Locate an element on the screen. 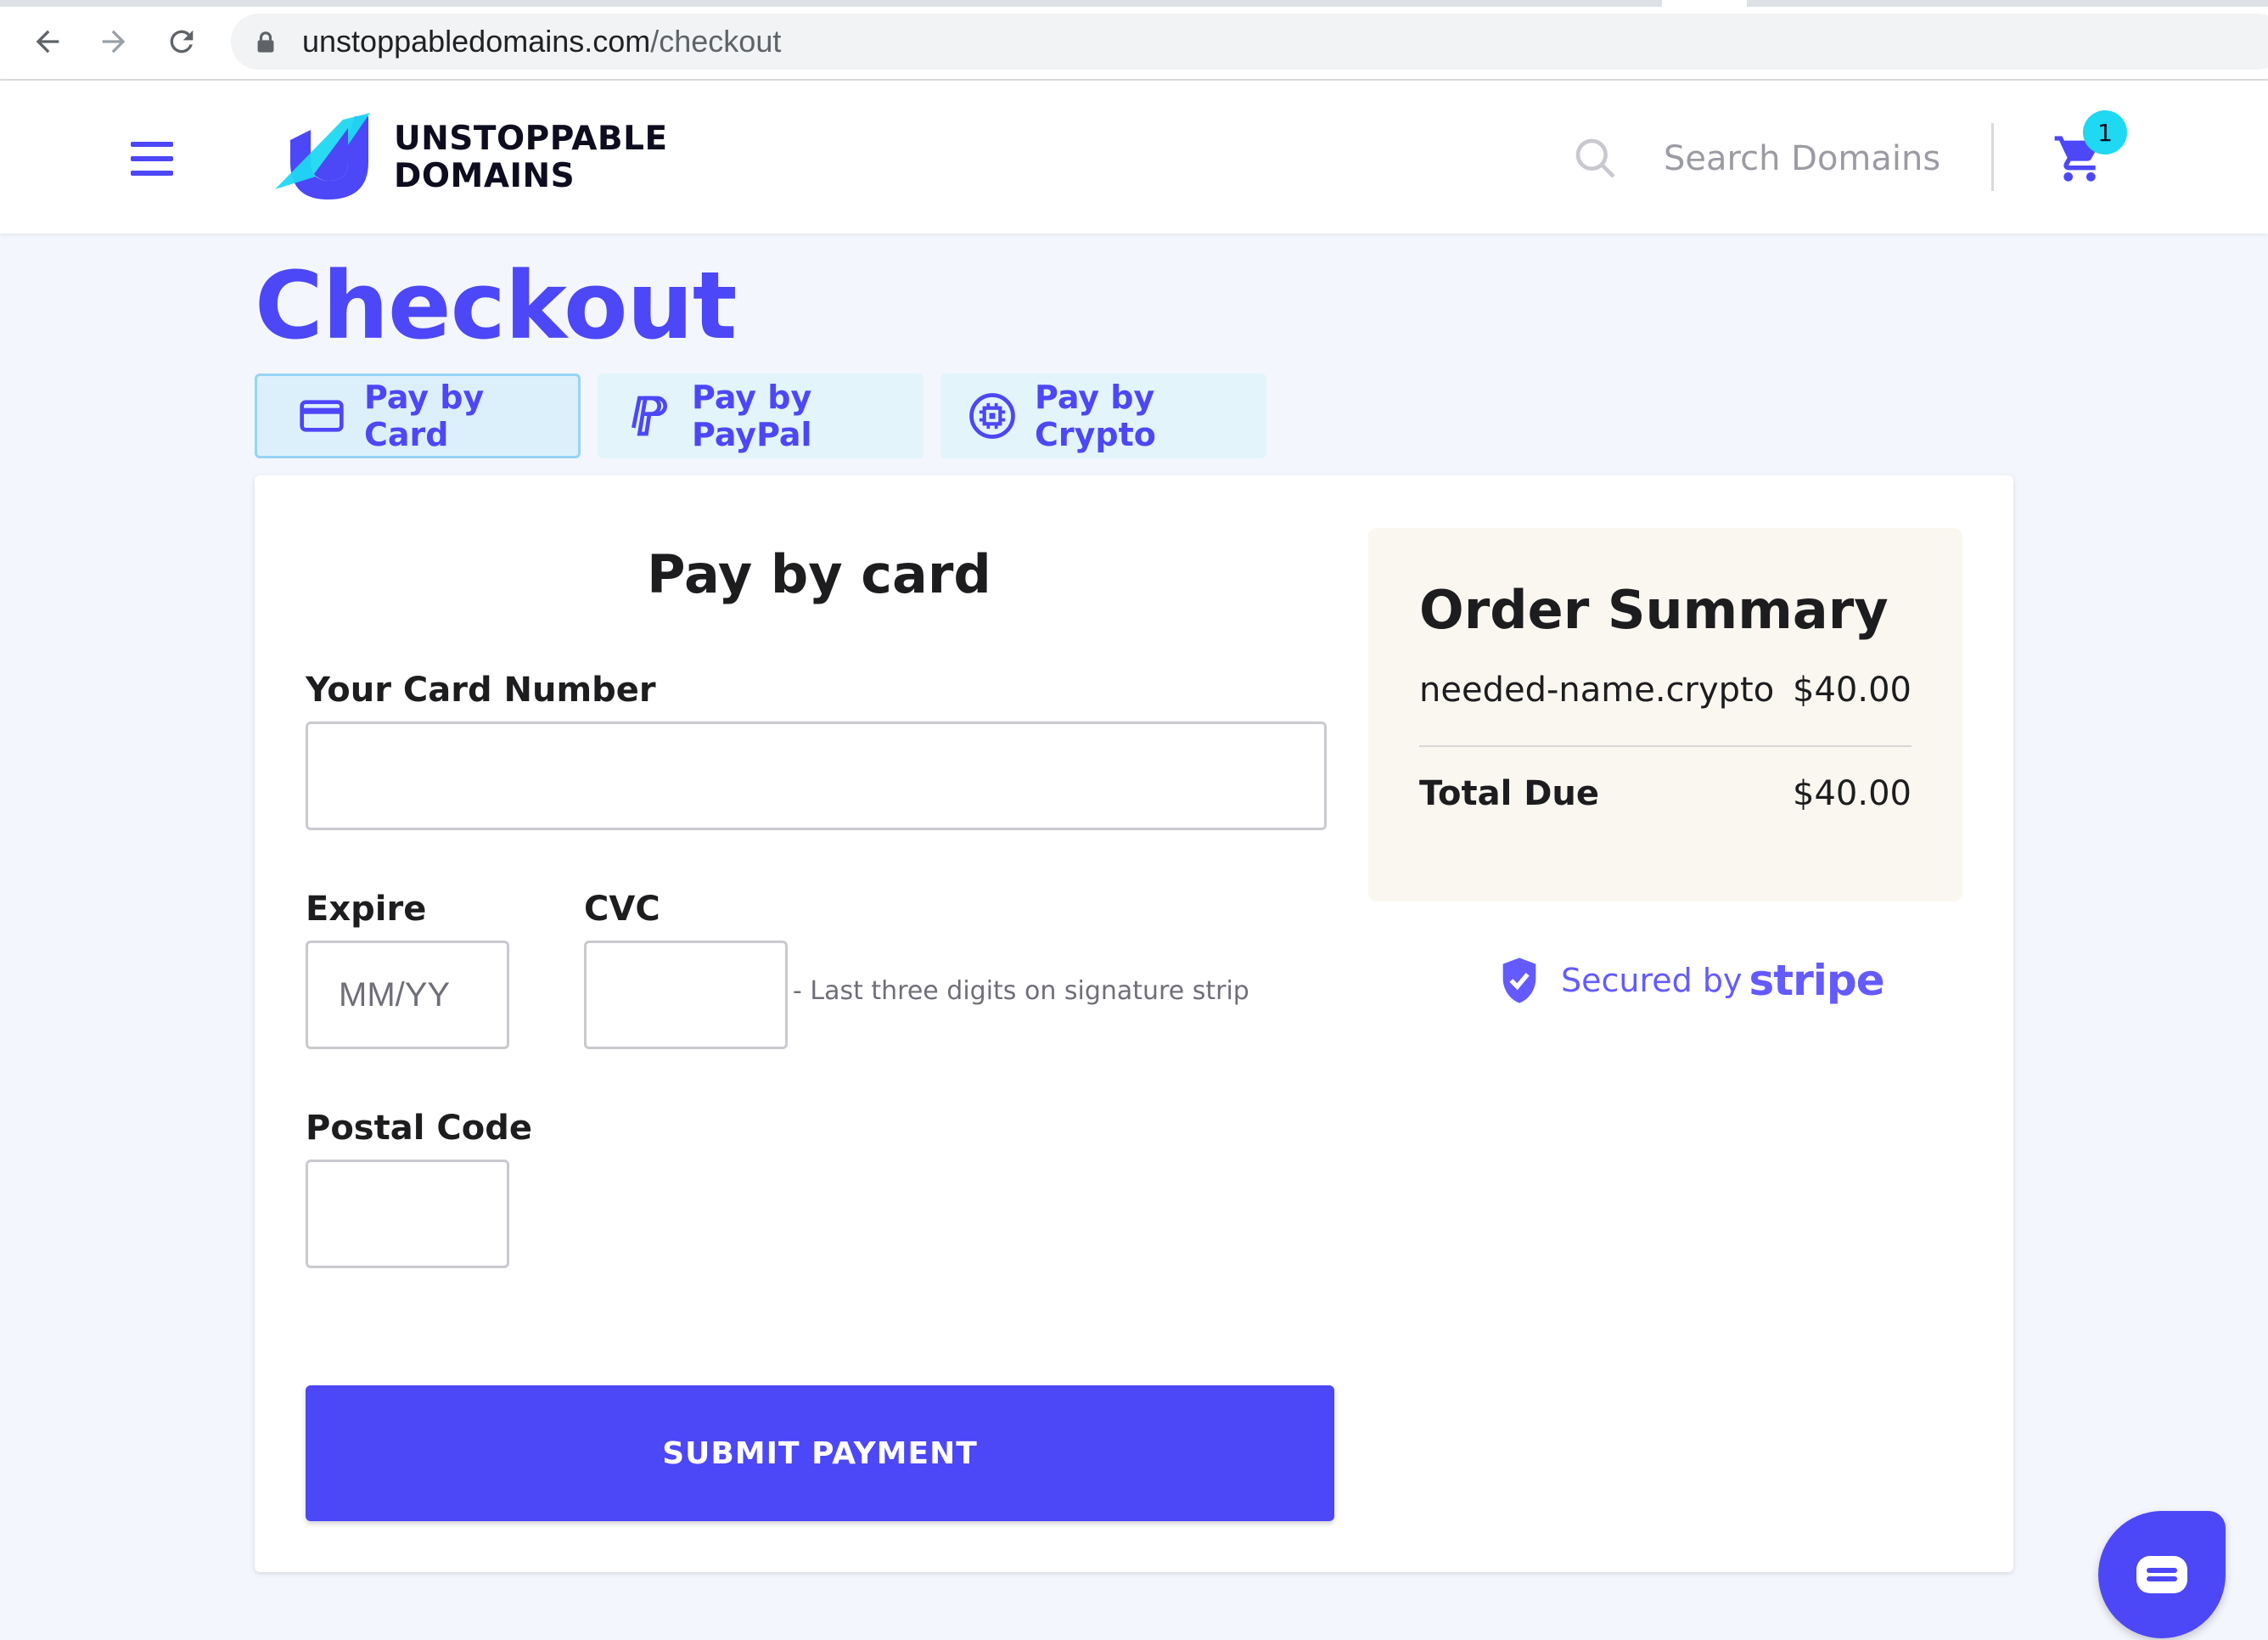 Image resolution: width=2268 pixels, height=1640 pixels. order-line-item: needed-name.crypto $40.00 is located at coordinates (1665, 690).